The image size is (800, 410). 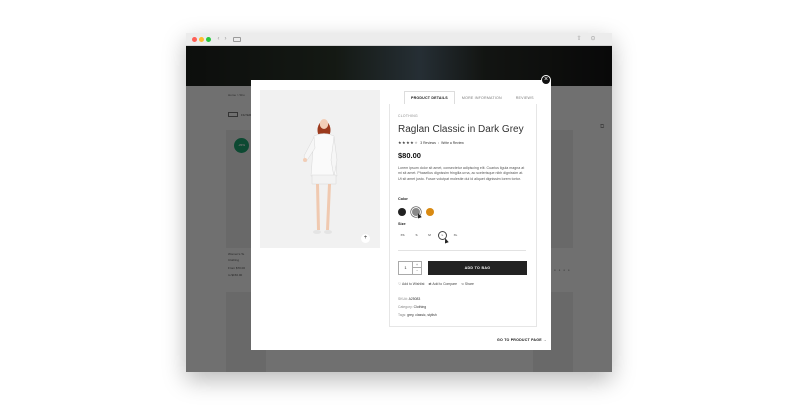 What do you see at coordinates (482, 97) in the screenshot?
I see `tab-more-information: MORE INFORMATION` at bounding box center [482, 97].